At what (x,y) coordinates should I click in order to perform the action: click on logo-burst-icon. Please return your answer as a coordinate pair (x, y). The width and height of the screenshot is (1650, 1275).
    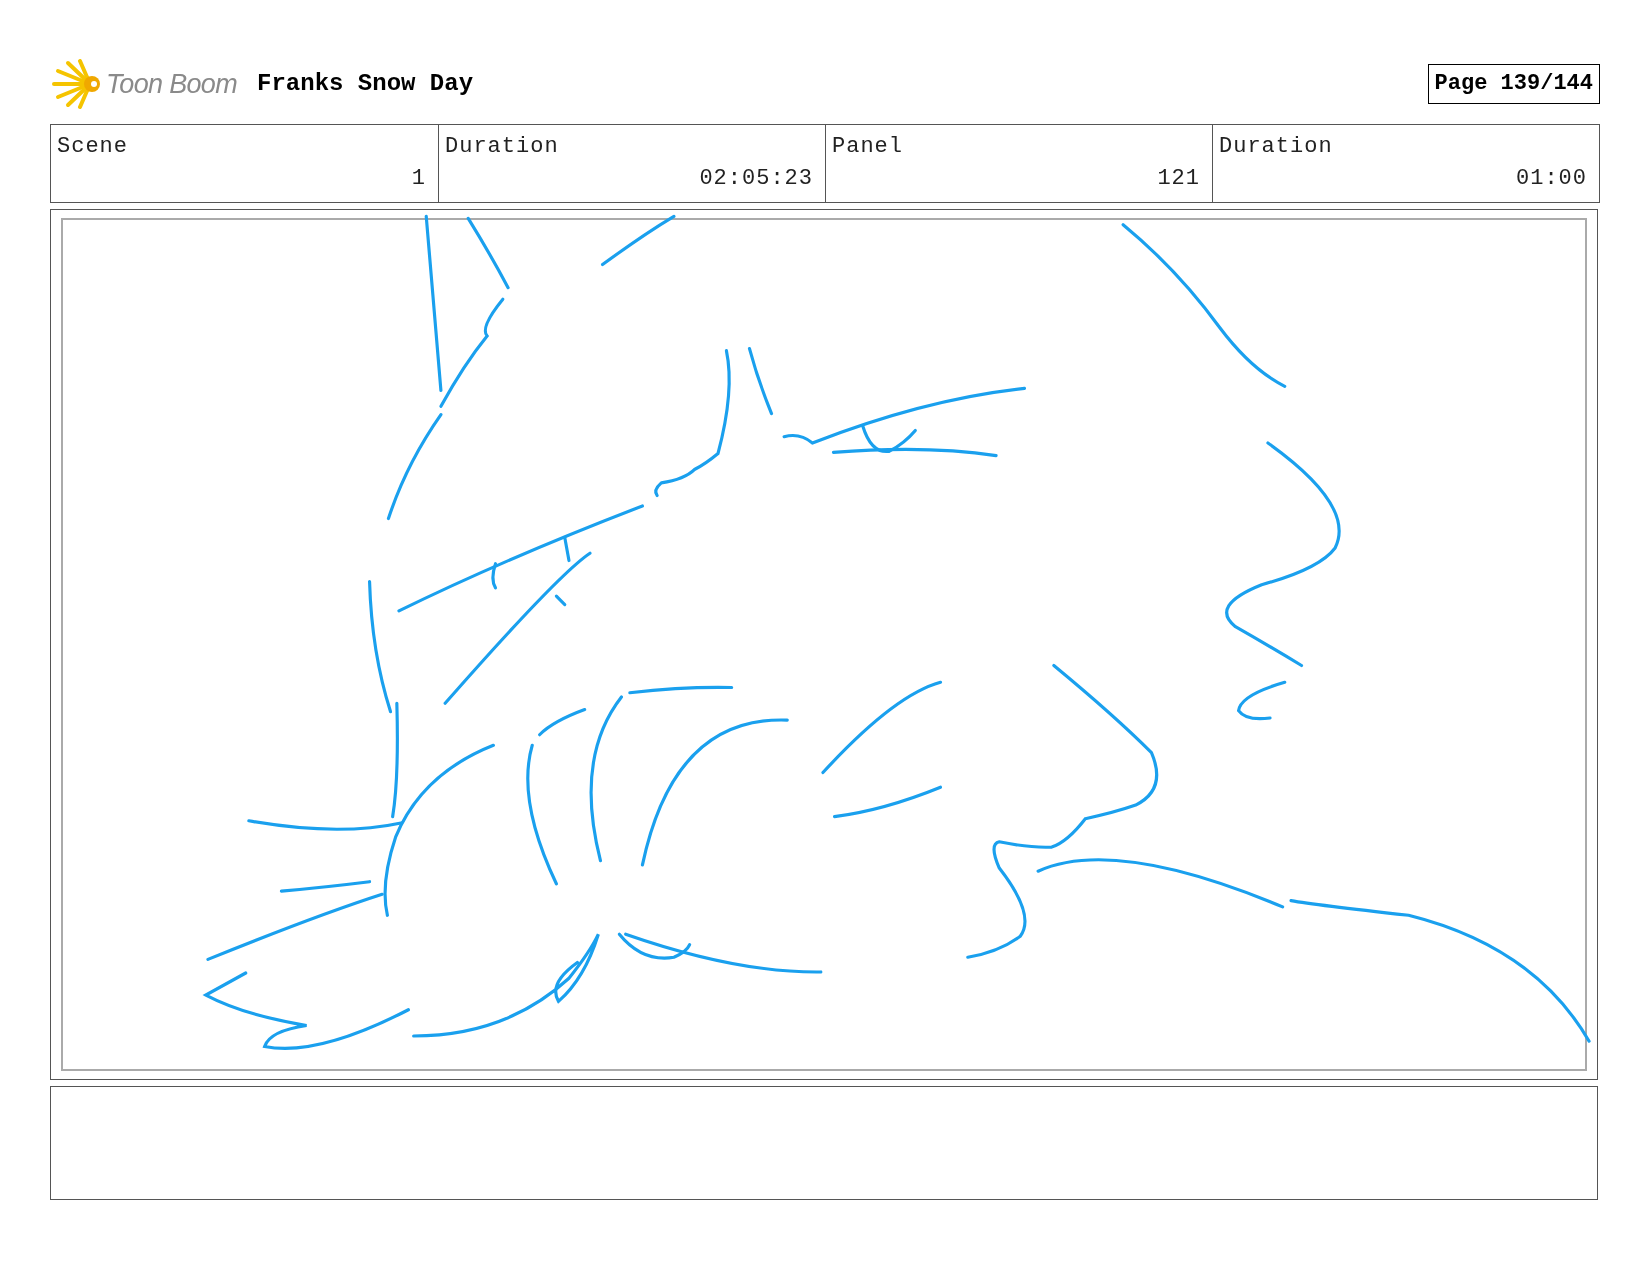
    Looking at the image, I should click on (76, 84).